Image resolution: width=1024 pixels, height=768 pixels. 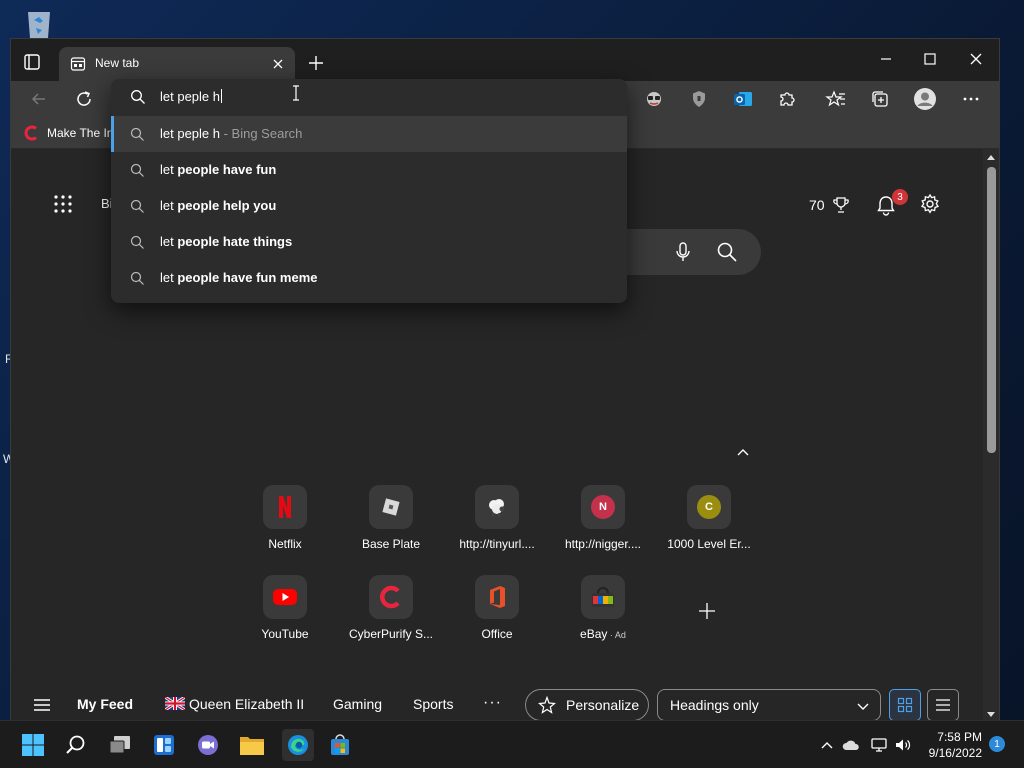 I want to click on quick-link: eBay · Ad, so click(x=603, y=615).